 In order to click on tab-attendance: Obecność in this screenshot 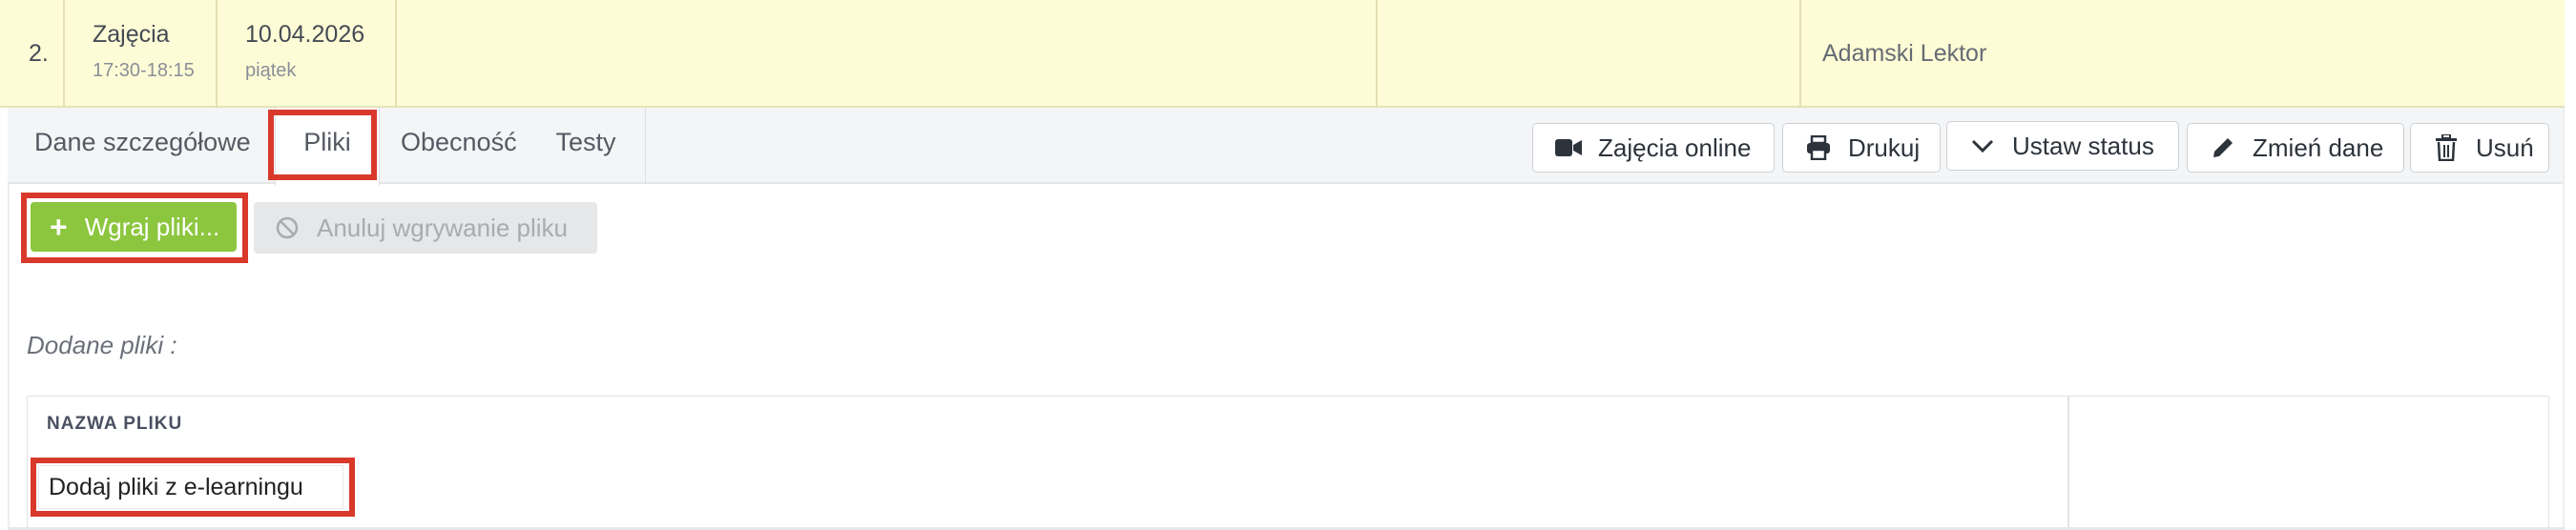, I will do `click(454, 146)`.